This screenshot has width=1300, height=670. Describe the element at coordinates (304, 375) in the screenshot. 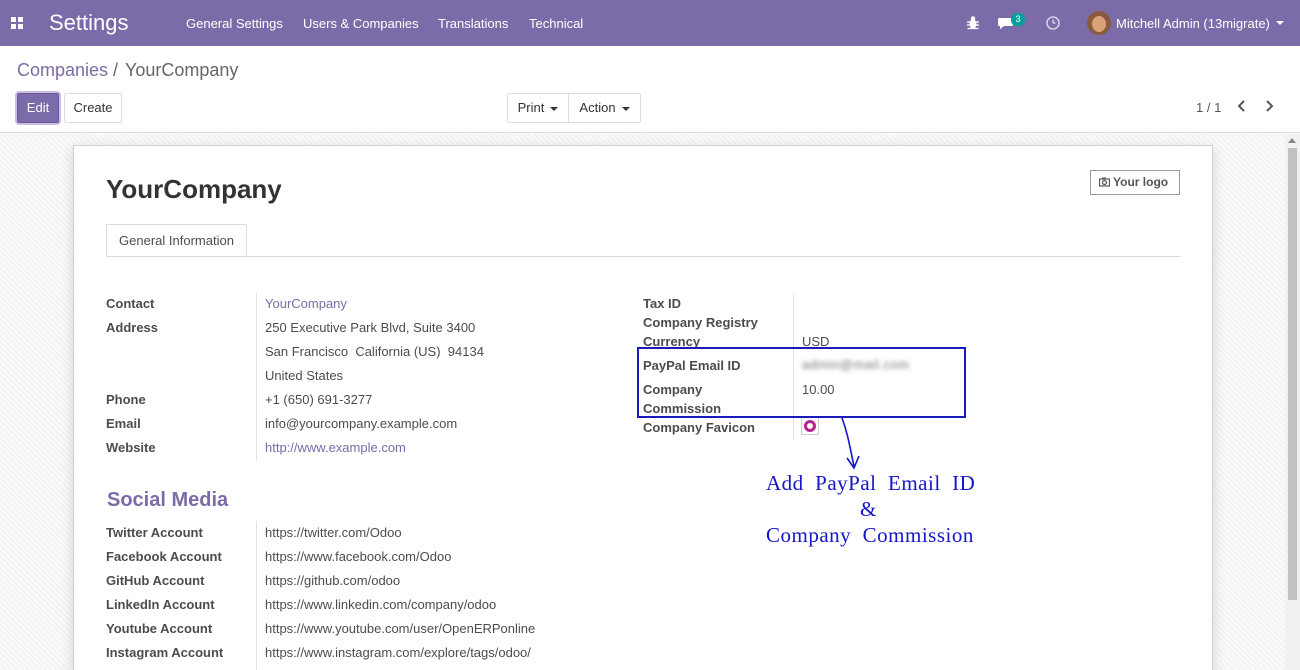

I see `address-line-3: United States` at that location.